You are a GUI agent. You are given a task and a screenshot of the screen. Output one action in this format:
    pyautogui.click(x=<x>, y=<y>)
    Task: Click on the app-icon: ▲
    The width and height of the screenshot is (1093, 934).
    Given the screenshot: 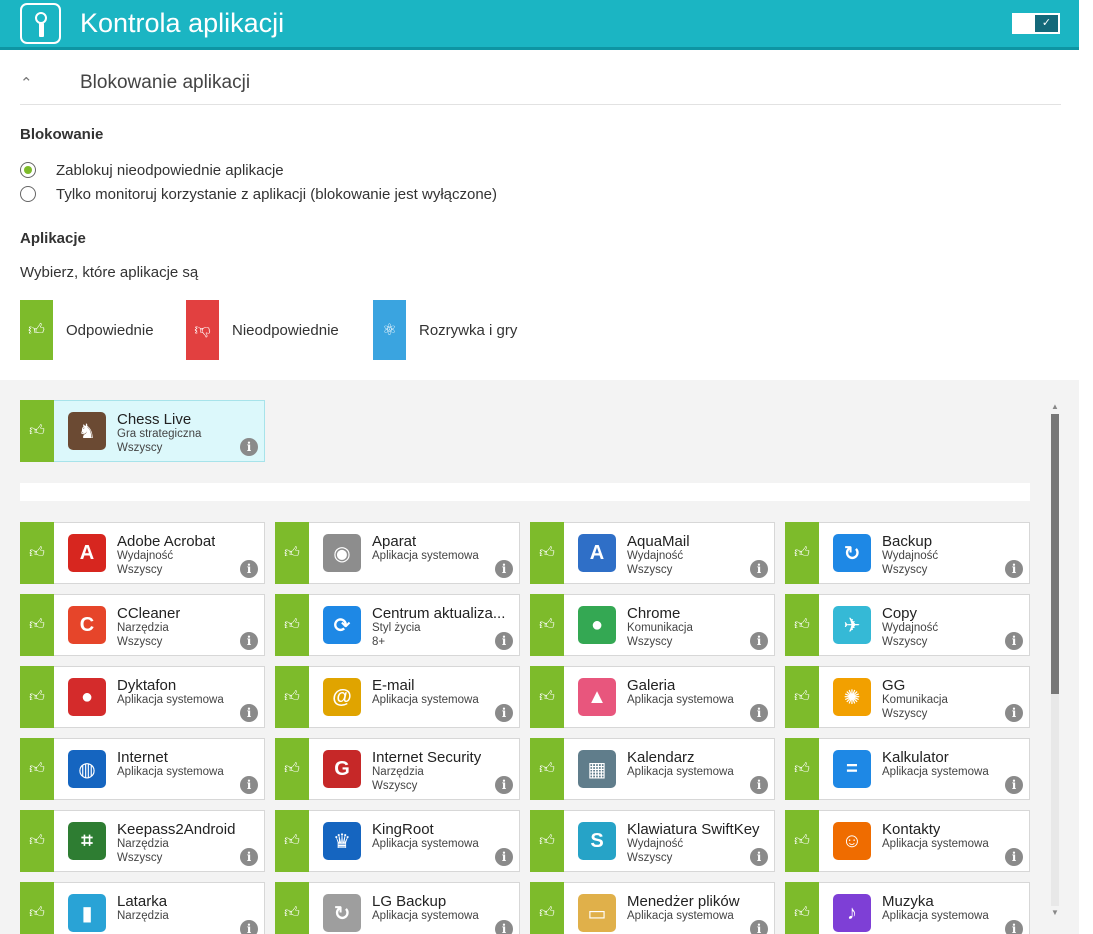 What is the action you would take?
    pyautogui.click(x=597, y=697)
    